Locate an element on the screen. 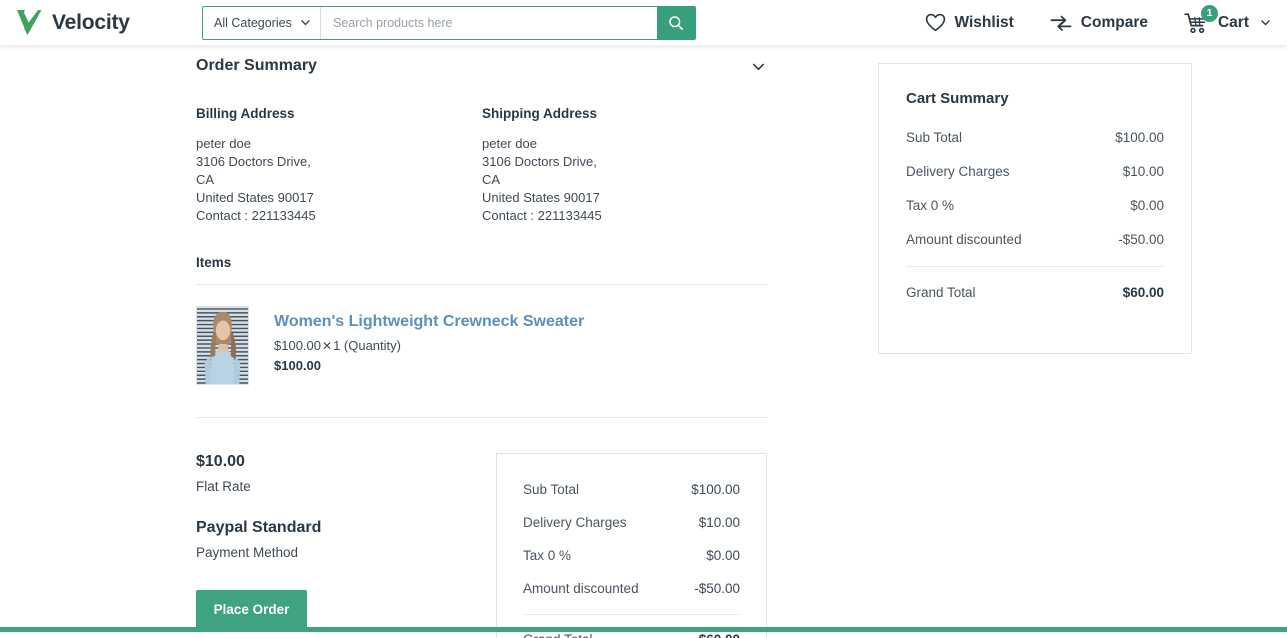 The image size is (1287, 638). brand-logo-link: Velocity is located at coordinates (104, 23).